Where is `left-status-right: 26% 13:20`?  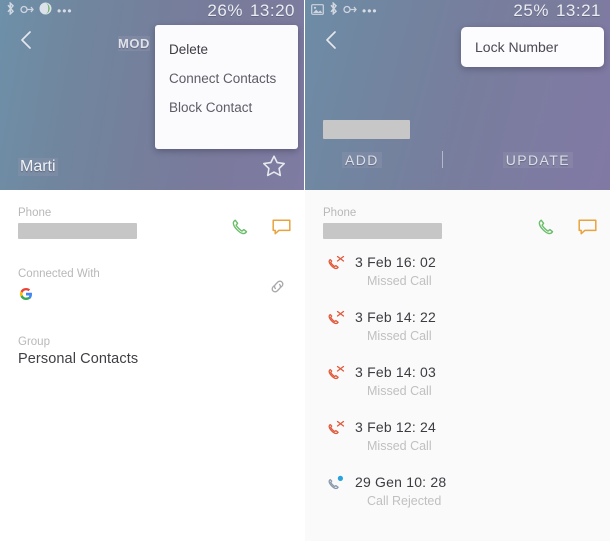
left-status-right: 26% 13:20 is located at coordinates (251, 11).